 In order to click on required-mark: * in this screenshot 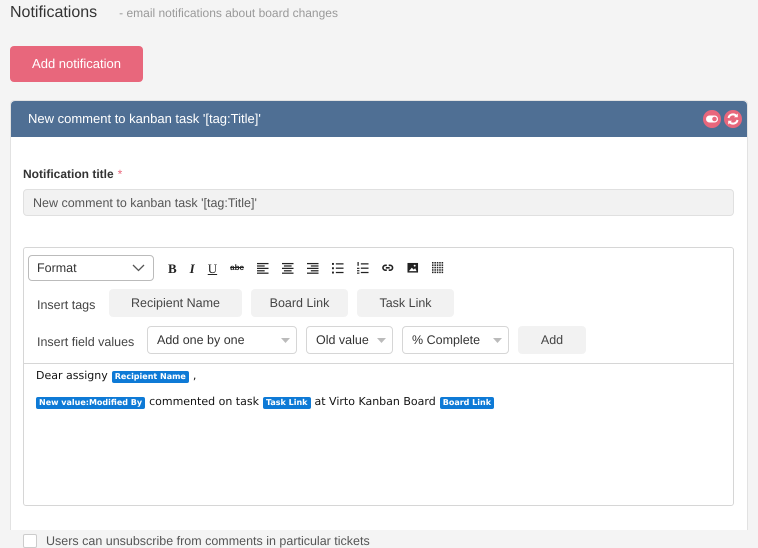, I will do `click(120, 174)`.